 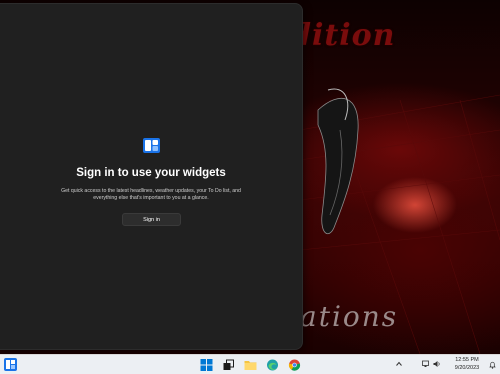 I want to click on notification-bell-icon, so click(x=492, y=365).